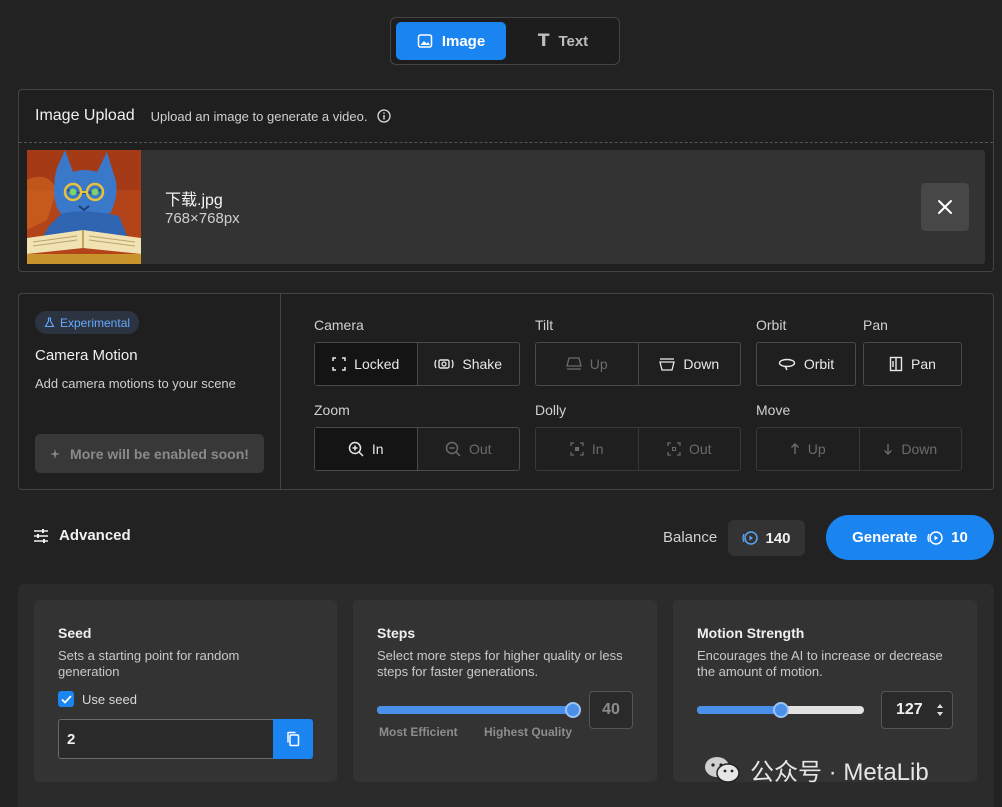  I want to click on remove-image-button, so click(945, 207).